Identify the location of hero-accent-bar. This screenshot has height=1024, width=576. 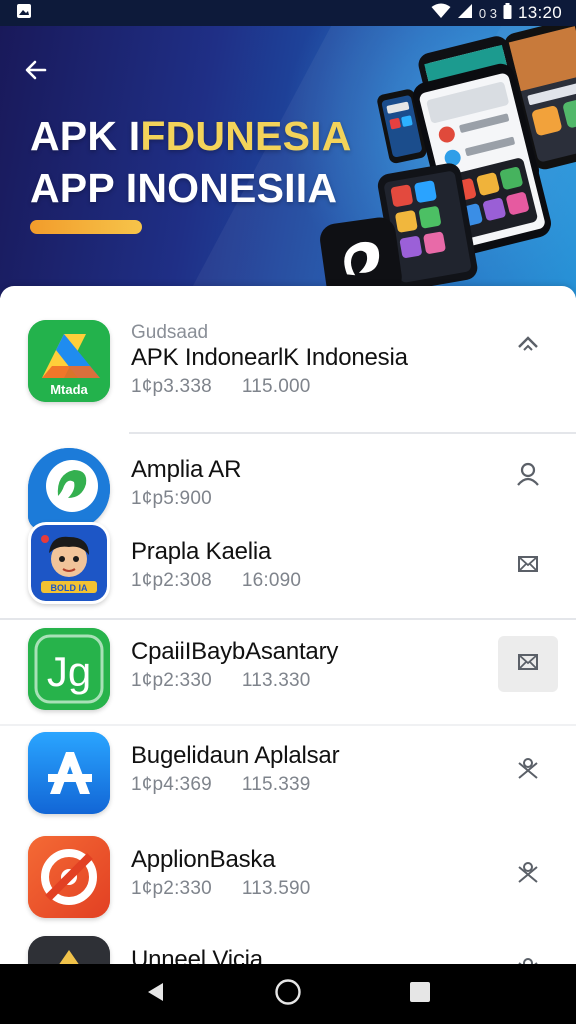
(86, 227).